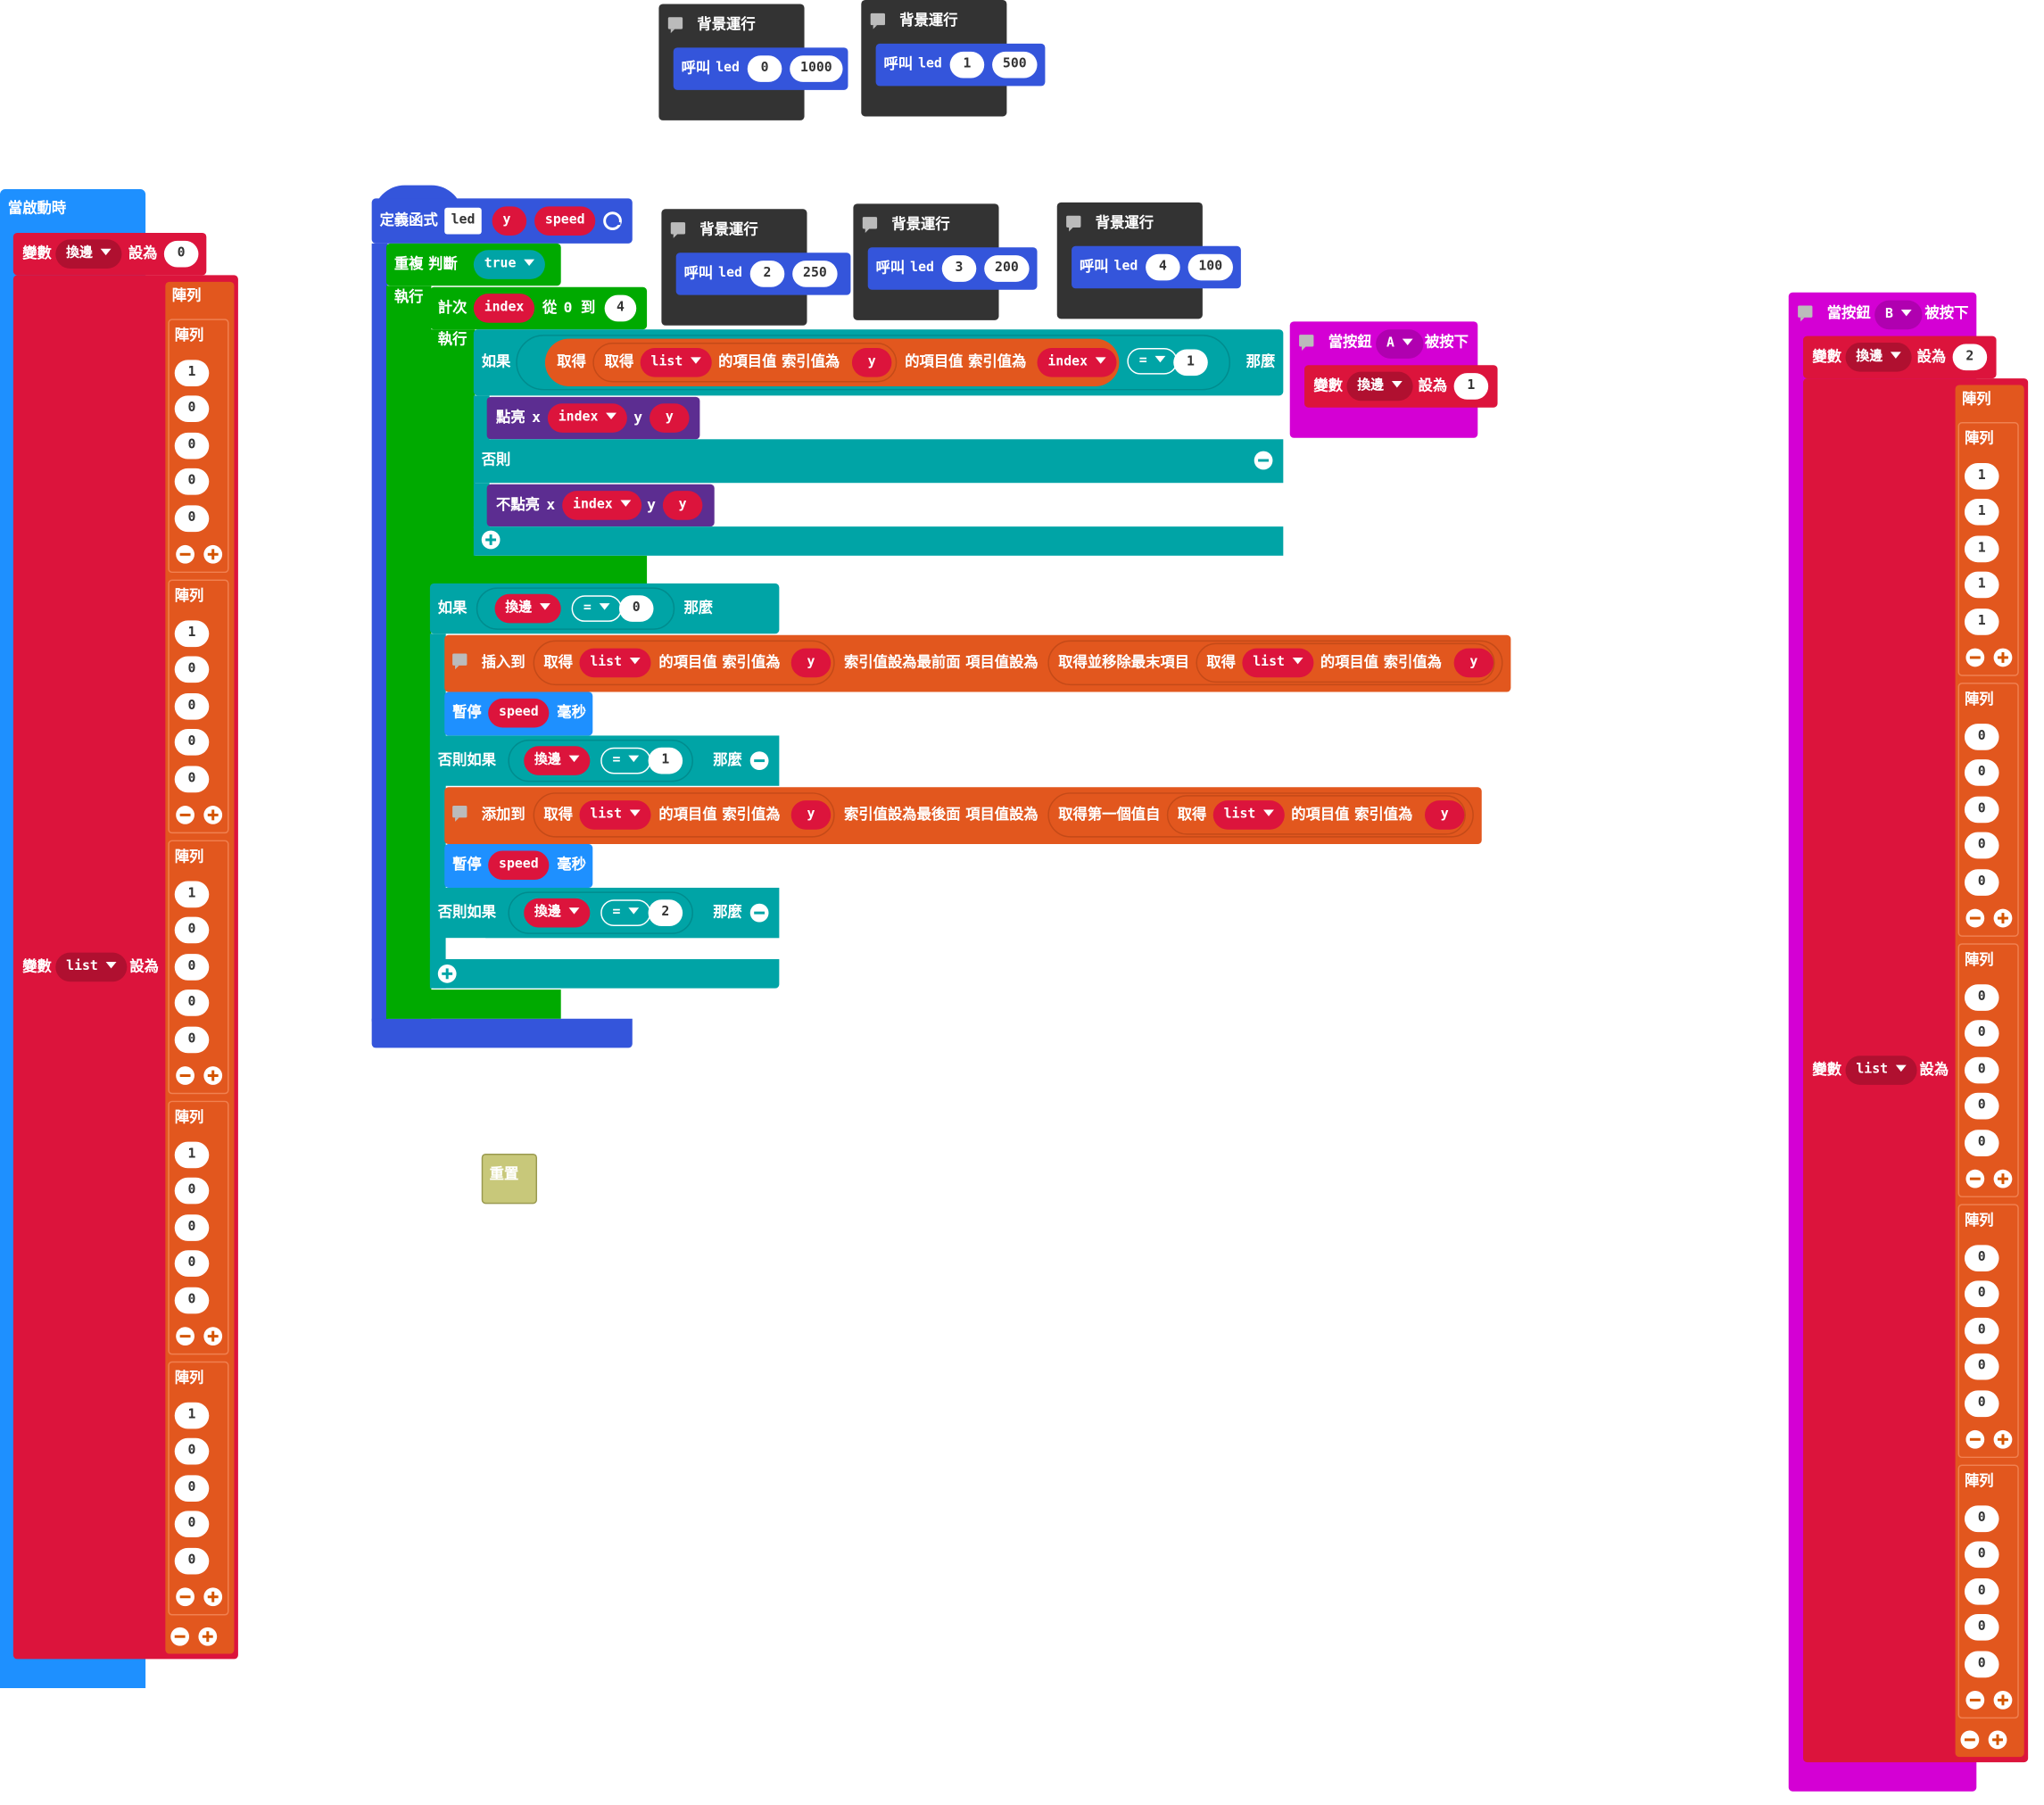 The width and height of the screenshot is (2044, 1805). I want to click on led-speed-arg: 100, so click(1210, 267).